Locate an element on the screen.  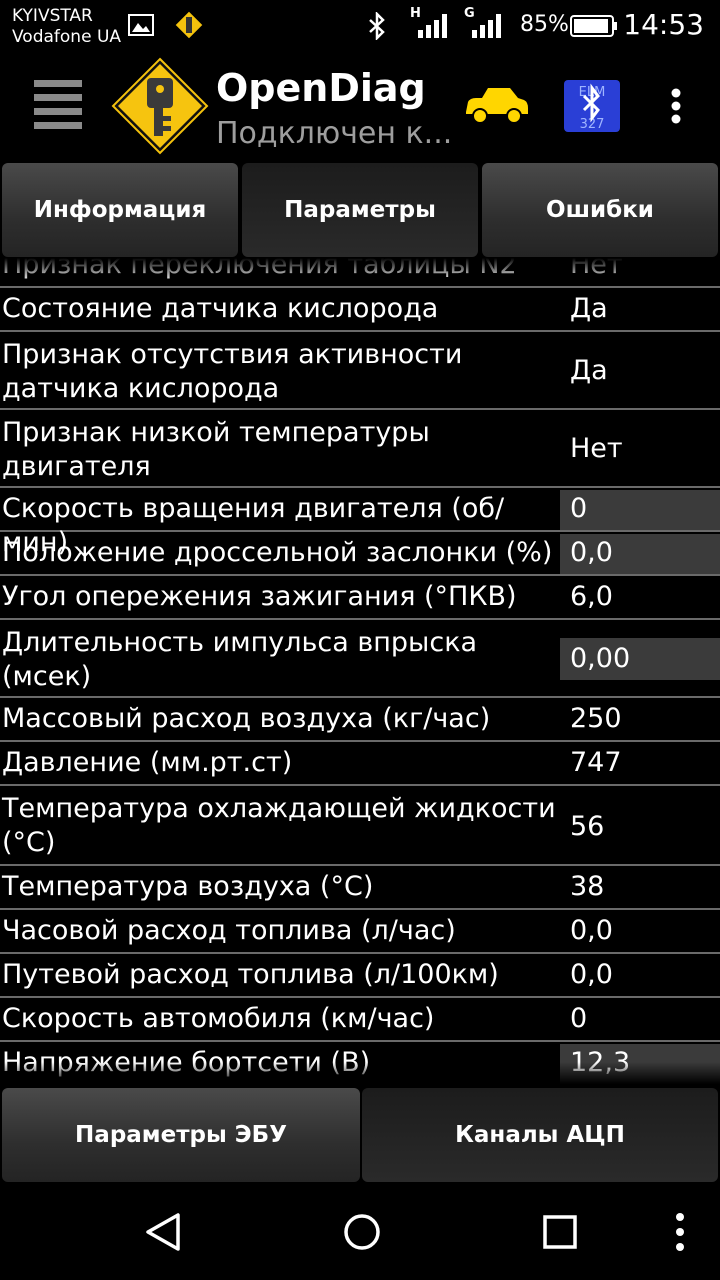
signal-1-icon is located at coordinates (432, 26).